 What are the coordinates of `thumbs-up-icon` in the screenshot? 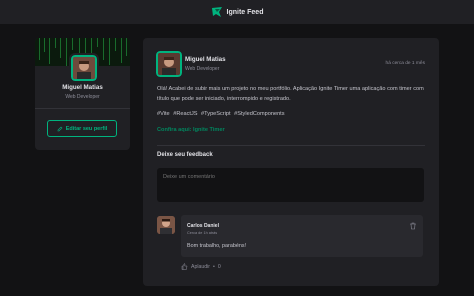 It's located at (184, 266).